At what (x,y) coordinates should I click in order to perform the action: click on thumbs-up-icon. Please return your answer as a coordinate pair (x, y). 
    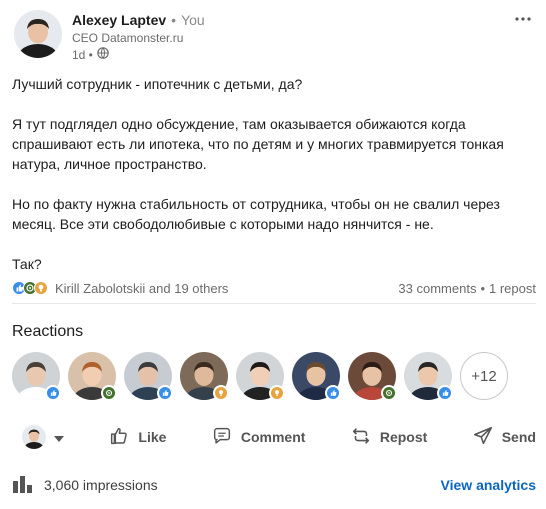
    Looking at the image, I should click on (119, 437).